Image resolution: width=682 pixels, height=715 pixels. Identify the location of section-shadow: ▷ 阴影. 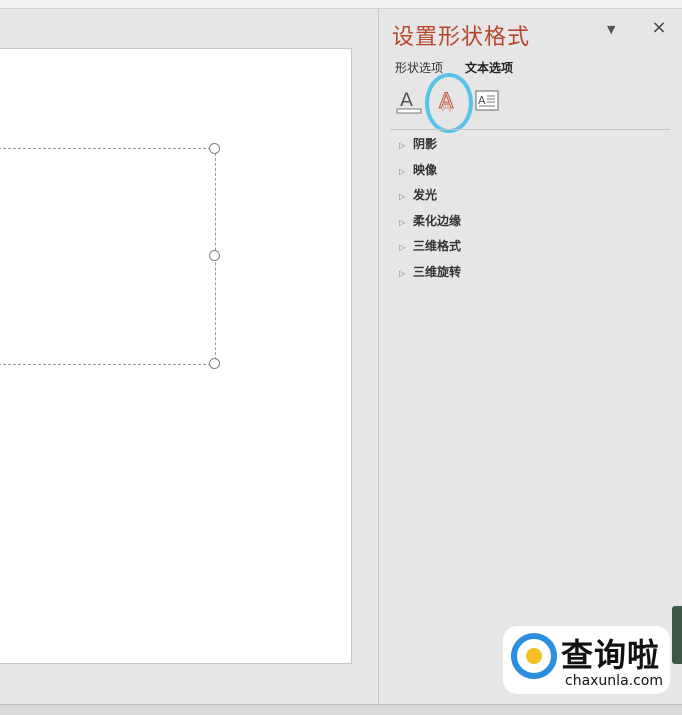
(418, 145).